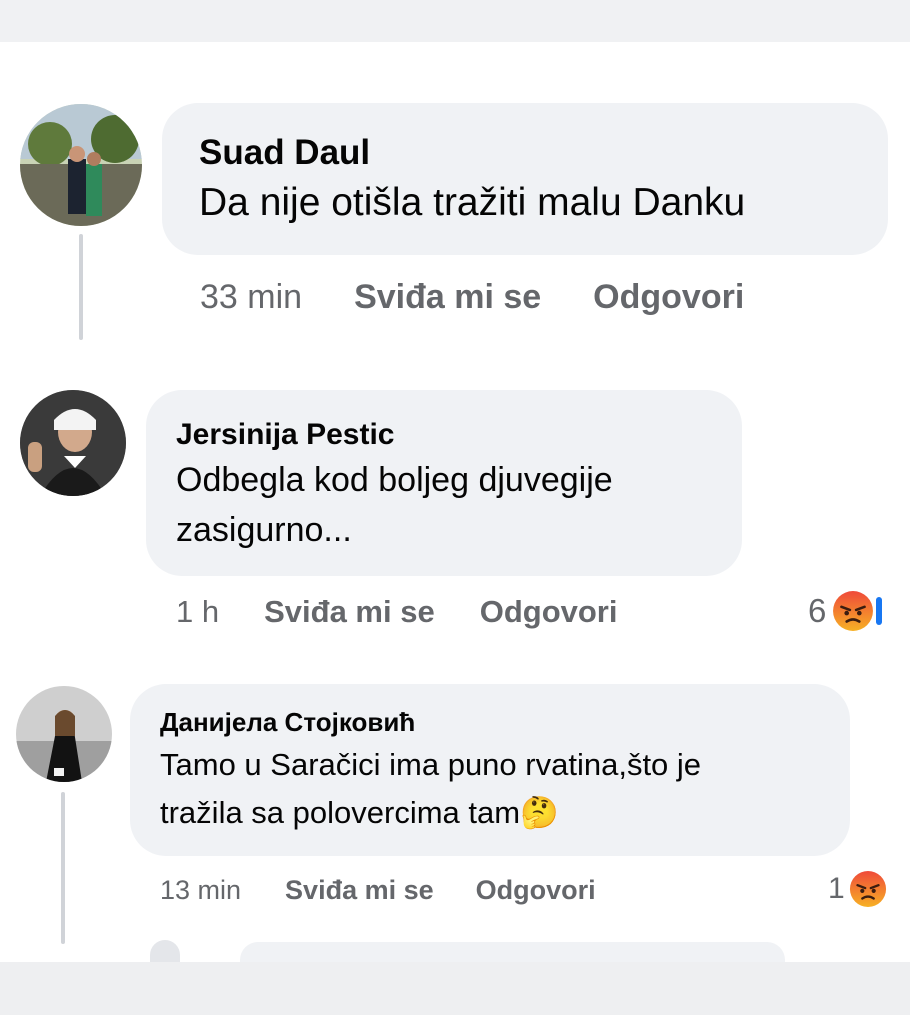 This screenshot has width=910, height=1015. Describe the element at coordinates (81, 165) in the screenshot. I see `avatar-suad-daul` at that location.